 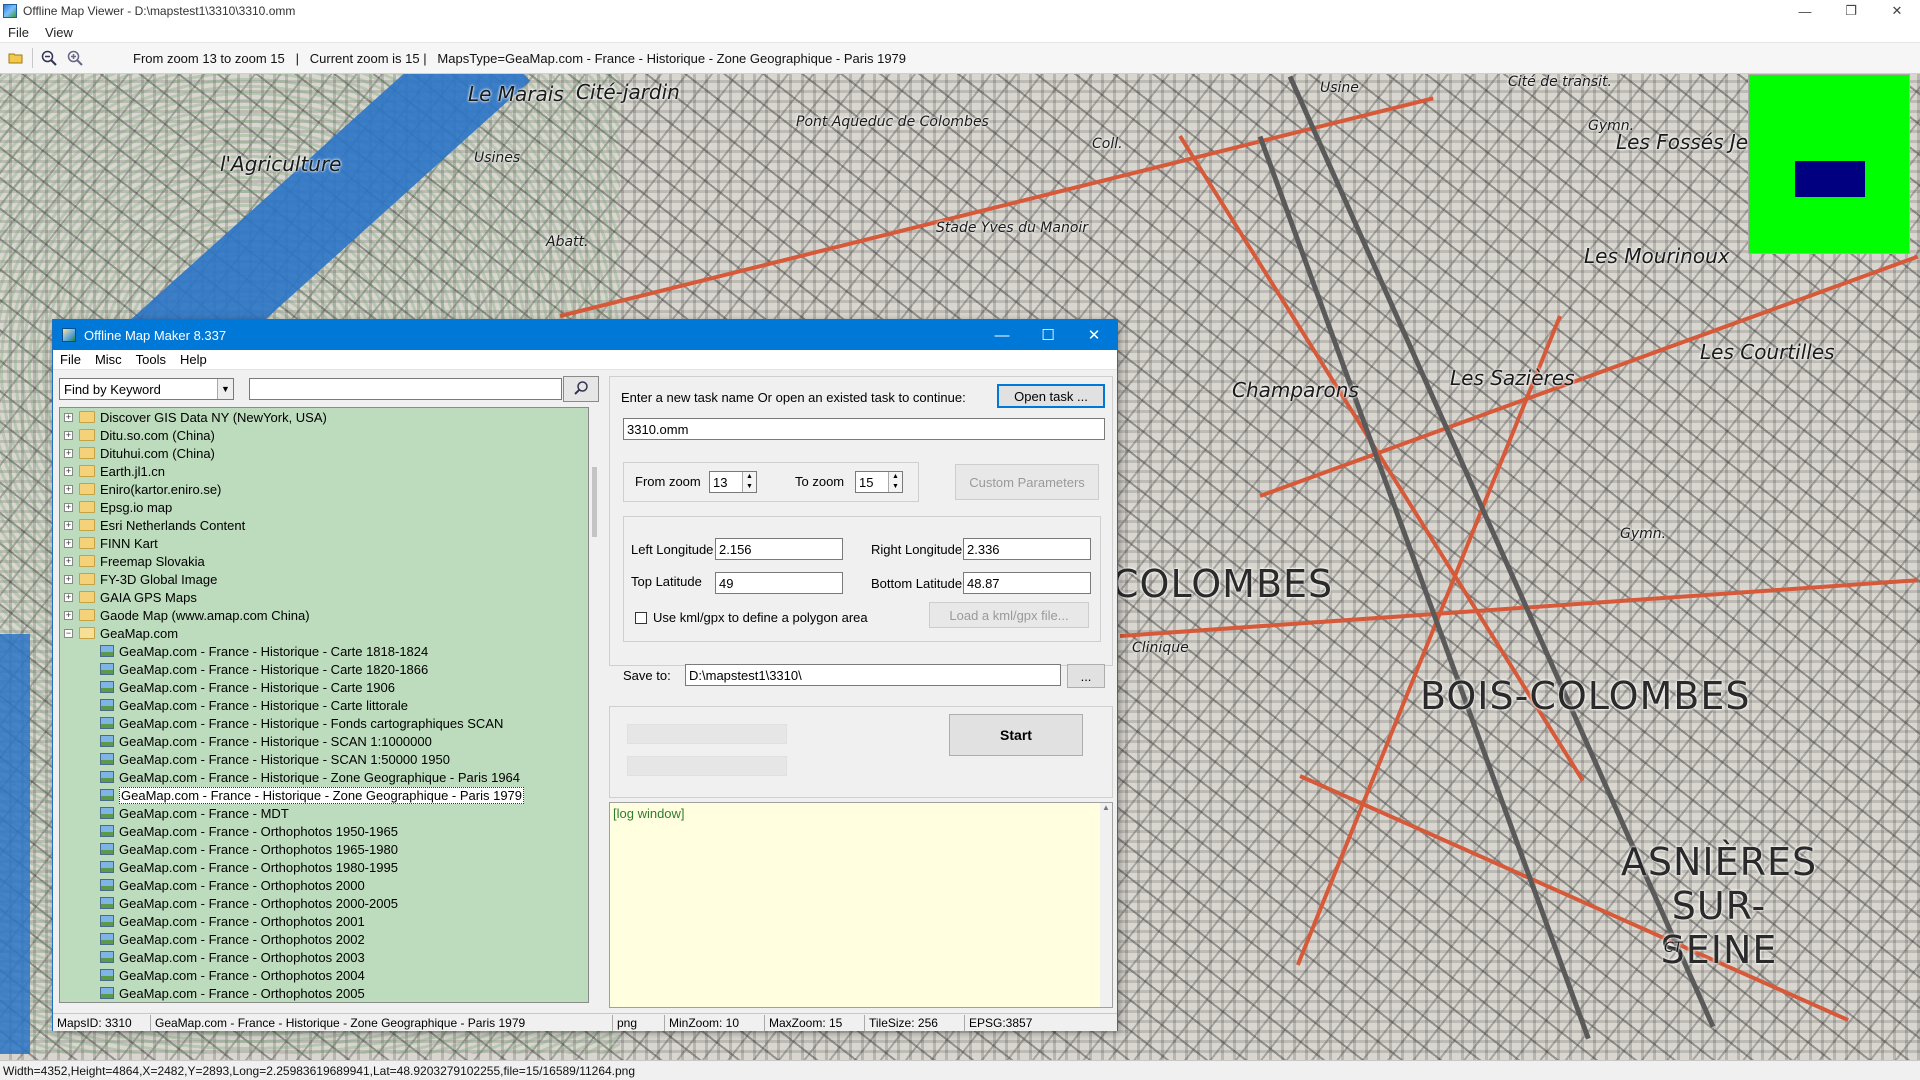 What do you see at coordinates (405, 389) in the screenshot?
I see `search-input` at bounding box center [405, 389].